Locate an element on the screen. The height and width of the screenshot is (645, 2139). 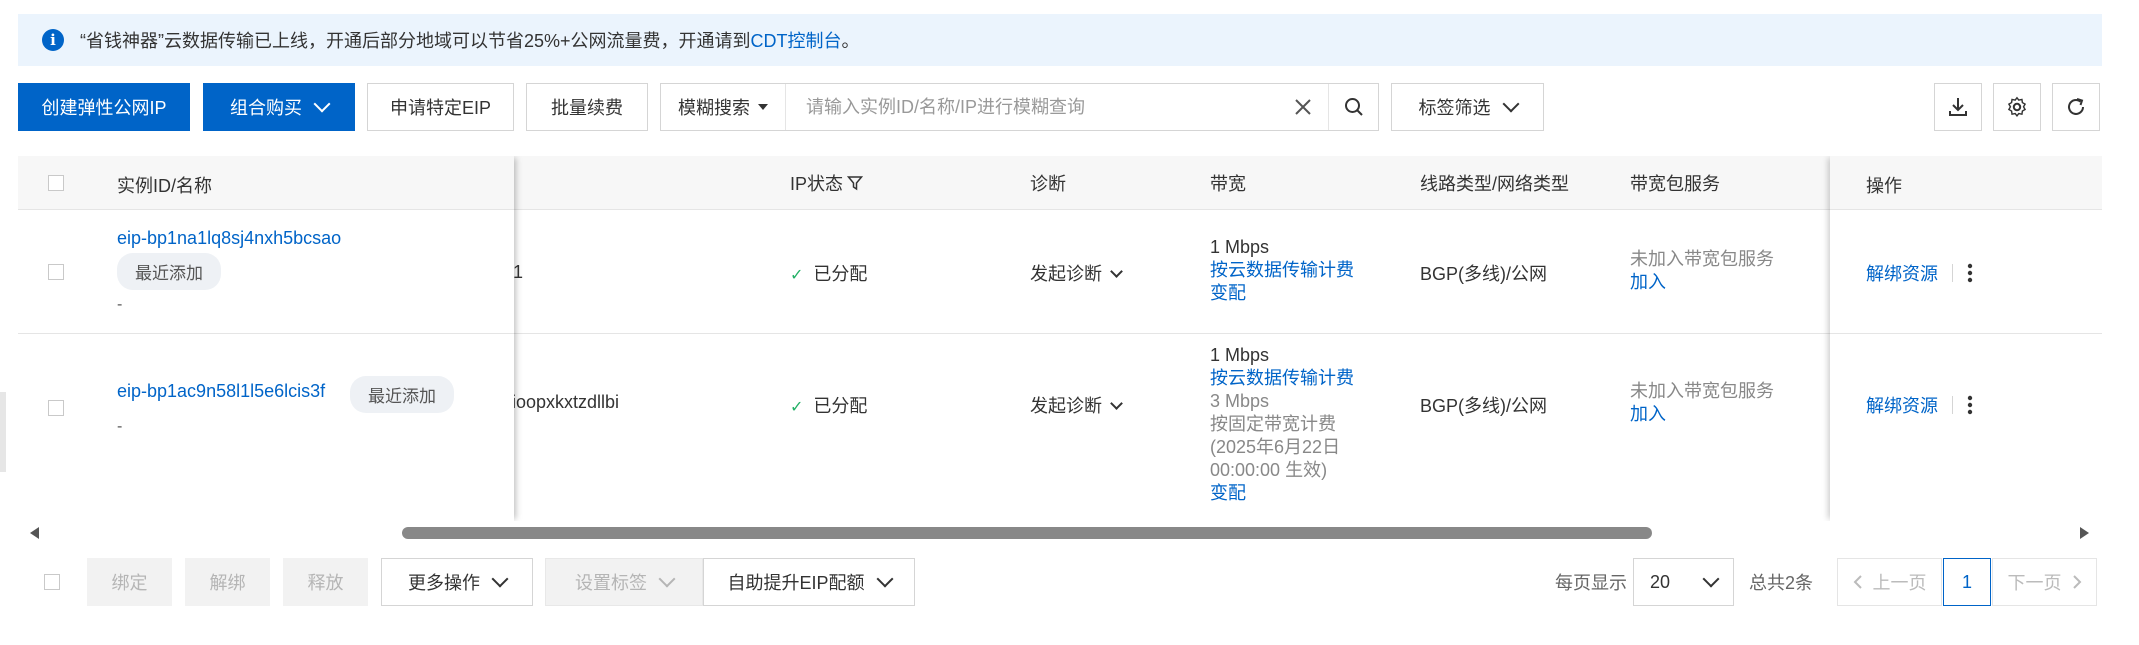
caret-down-icon is located at coordinates (763, 107).